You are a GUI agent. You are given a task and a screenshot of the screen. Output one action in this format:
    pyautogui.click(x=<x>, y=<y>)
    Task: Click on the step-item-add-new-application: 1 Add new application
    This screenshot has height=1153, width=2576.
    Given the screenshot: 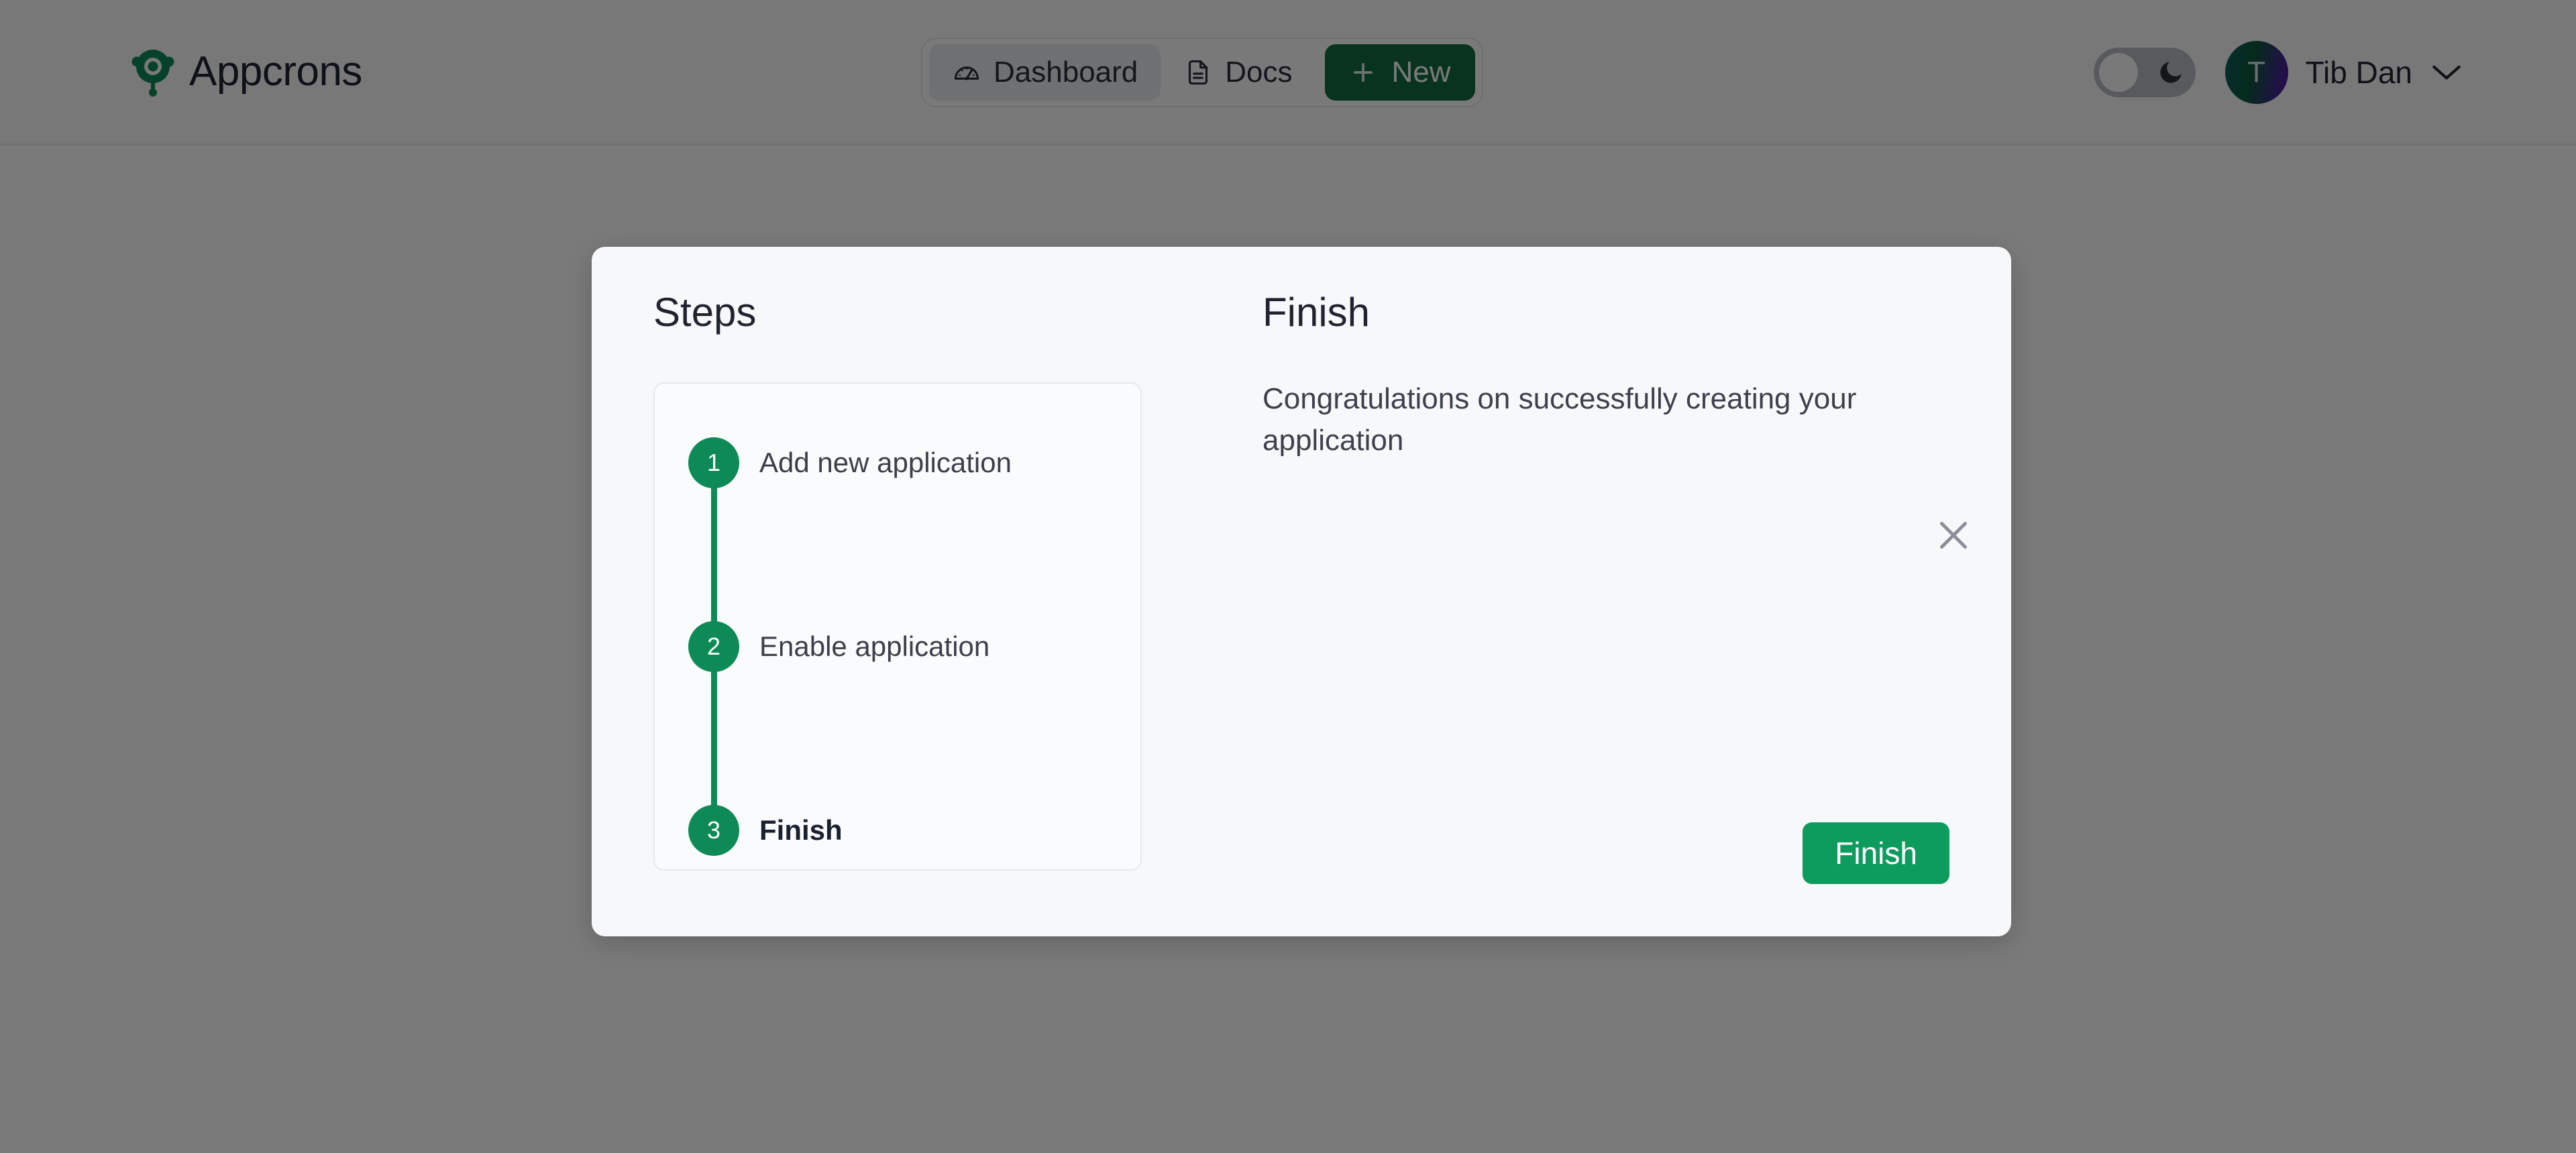 What is the action you would take?
    pyautogui.click(x=850, y=463)
    